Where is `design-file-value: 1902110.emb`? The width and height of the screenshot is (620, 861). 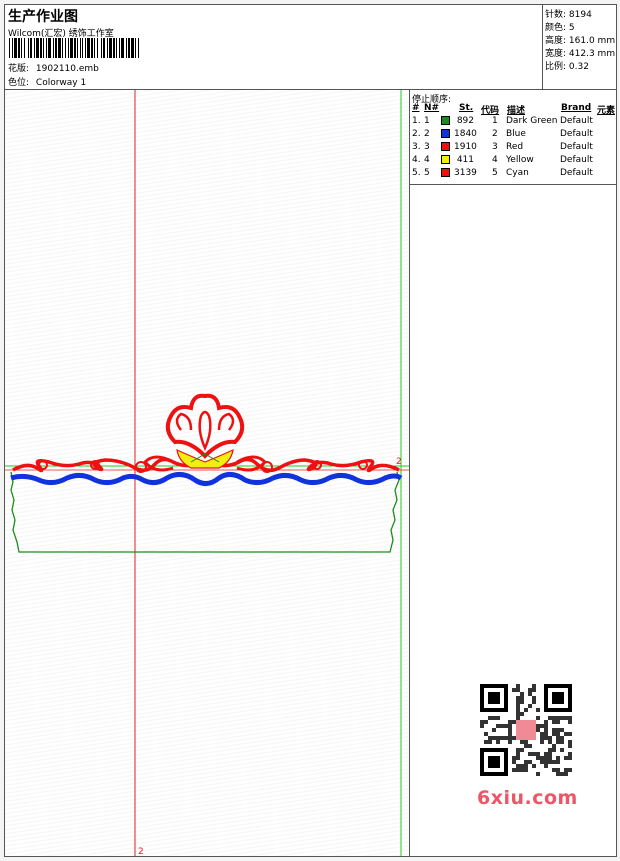
design-file-value: 1902110.emb is located at coordinates (67, 69).